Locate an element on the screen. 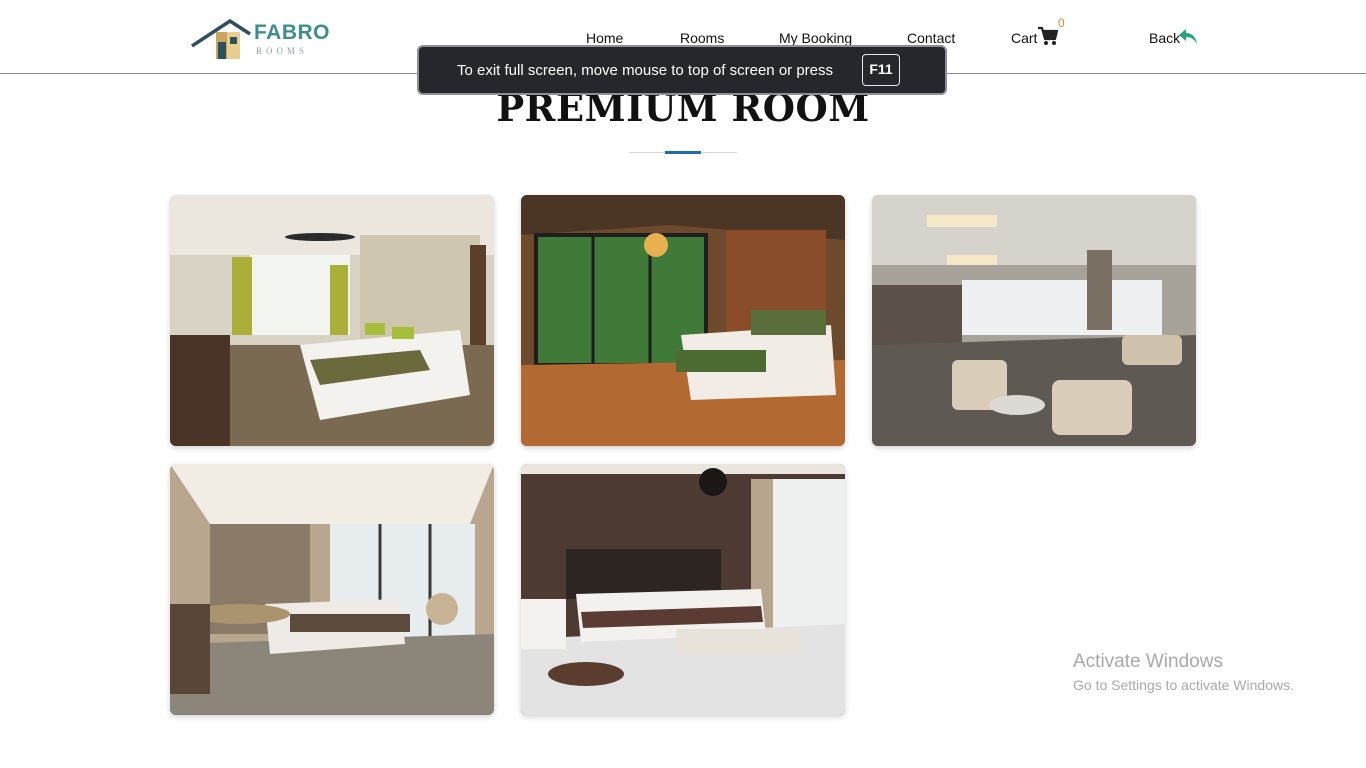 This screenshot has height=768, width=1366. room-photo-modern-bedroom is located at coordinates (332, 589).